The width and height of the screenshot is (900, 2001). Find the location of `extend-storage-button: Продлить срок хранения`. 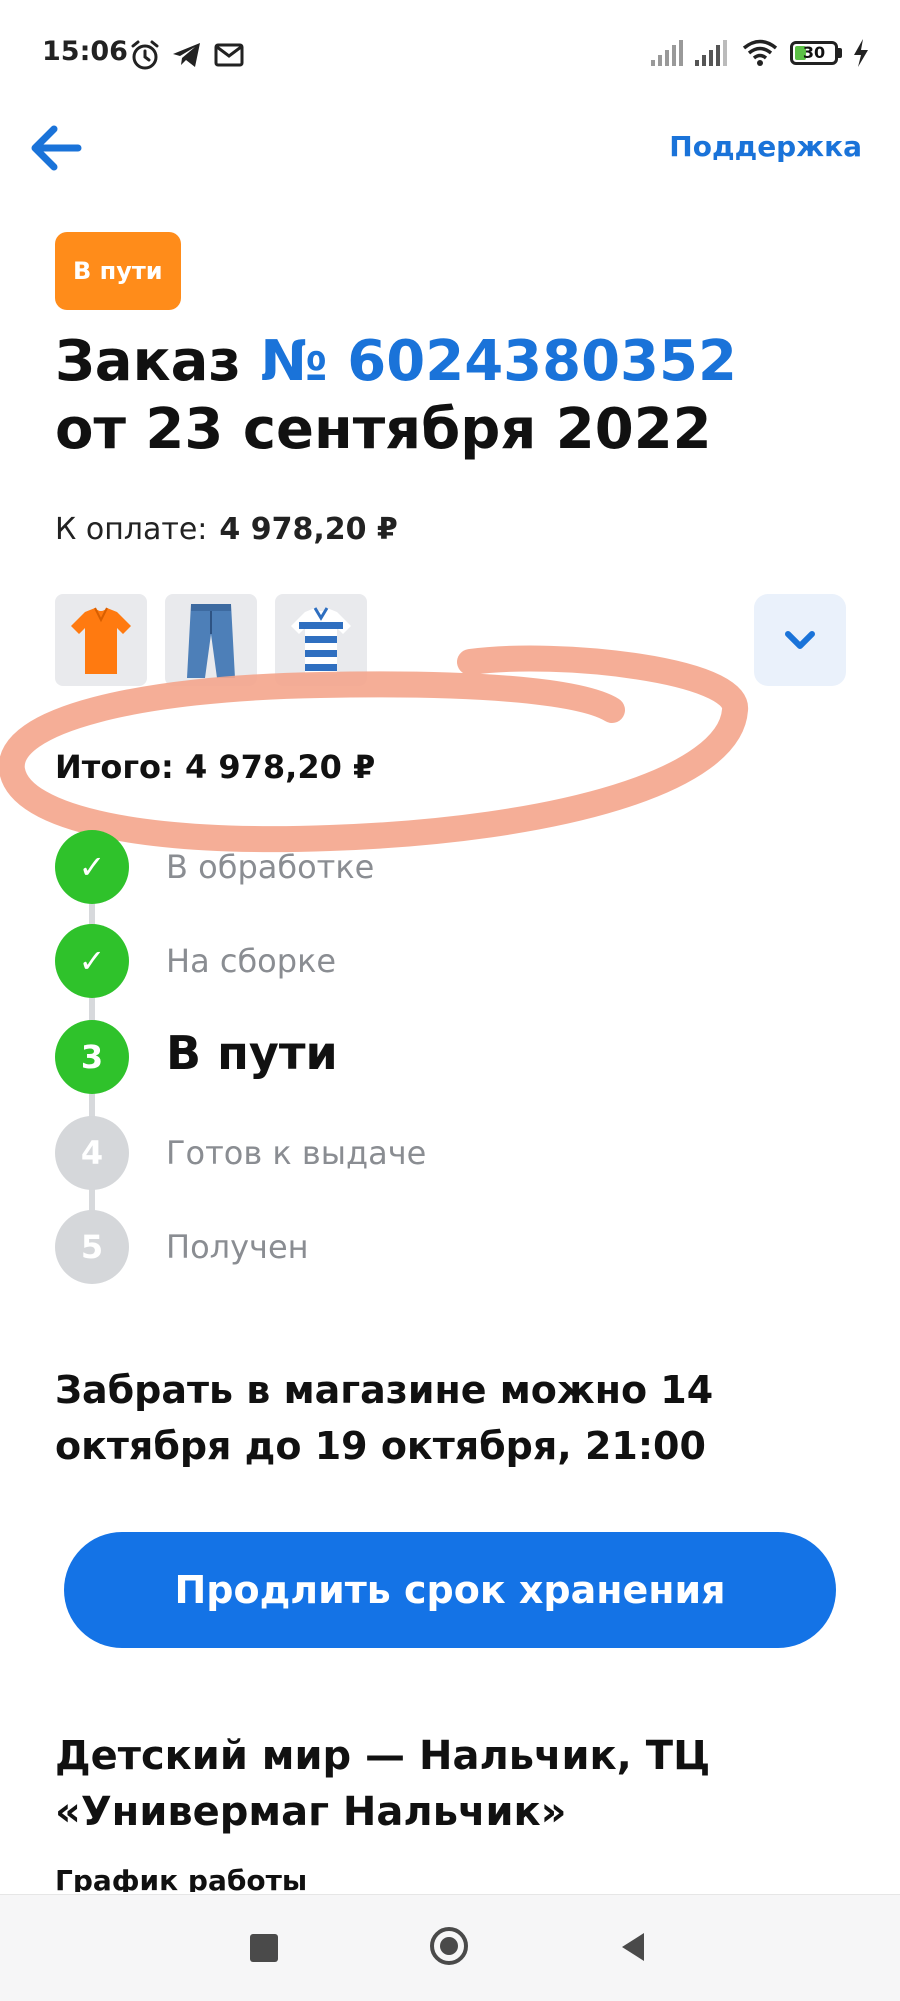

extend-storage-button: Продлить срок хранения is located at coordinates (450, 1590).